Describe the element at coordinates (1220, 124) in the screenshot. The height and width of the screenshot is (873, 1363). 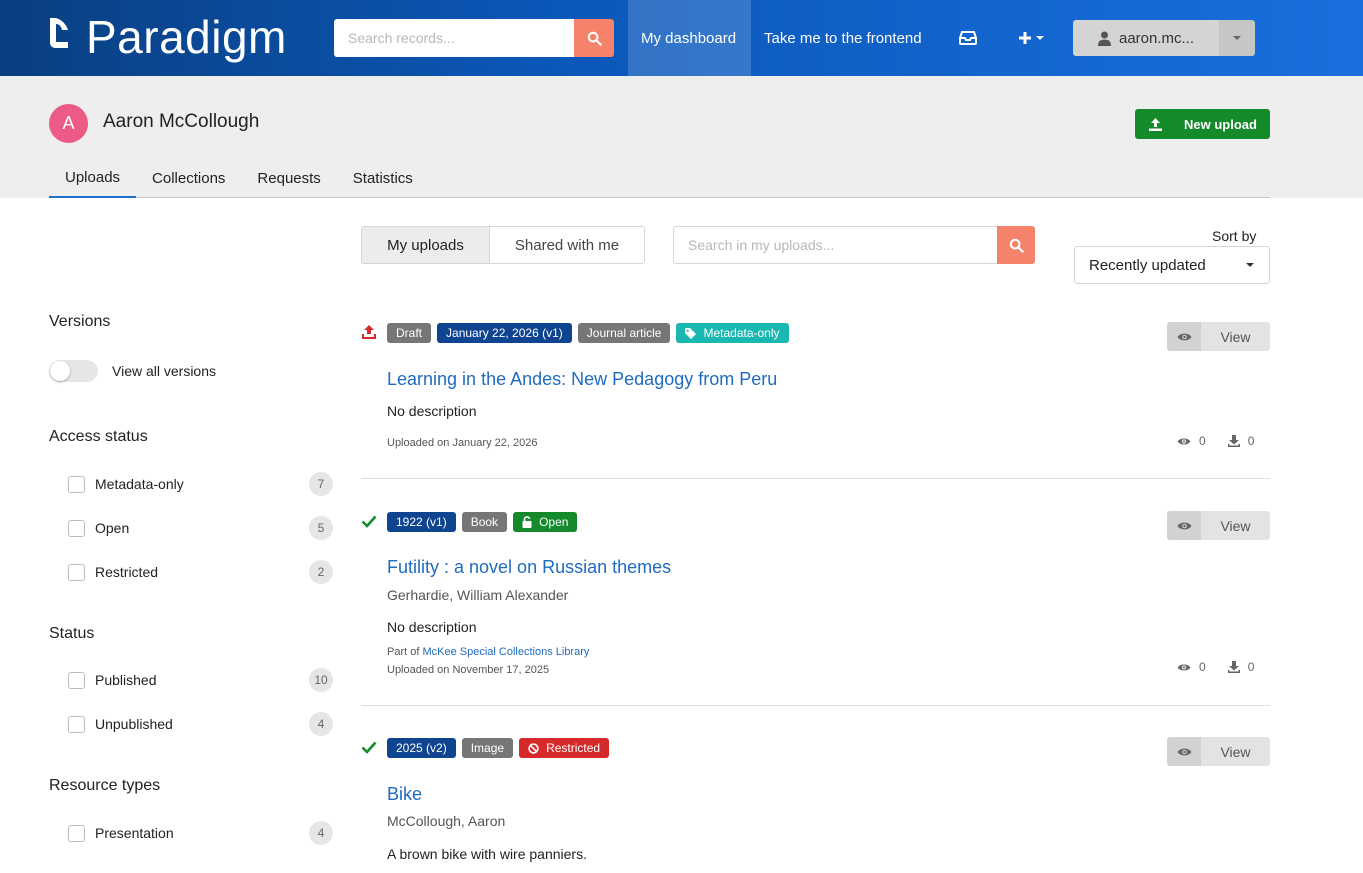
I see `new-upload-label: New upload` at that location.